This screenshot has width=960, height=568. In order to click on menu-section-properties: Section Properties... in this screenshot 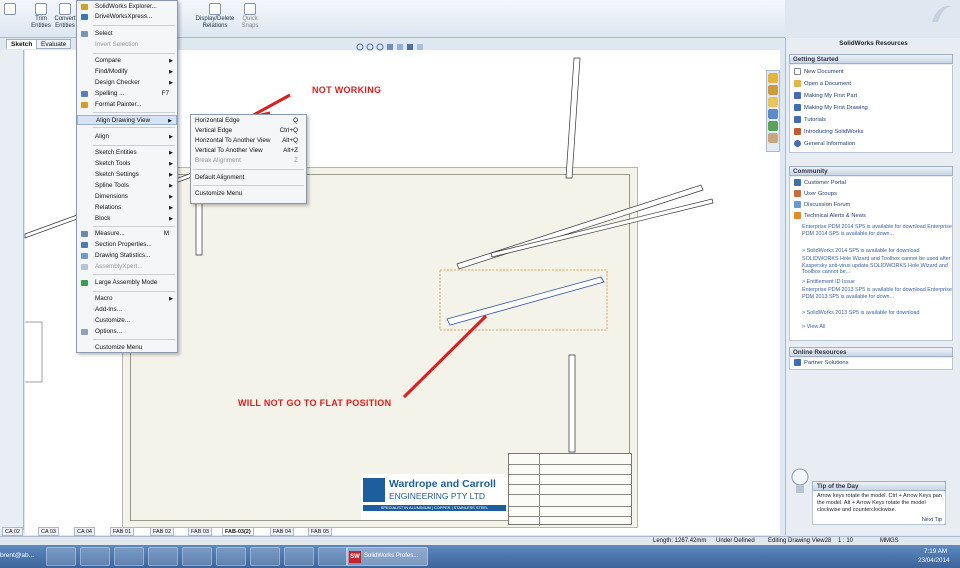, I will do `click(127, 245)`.